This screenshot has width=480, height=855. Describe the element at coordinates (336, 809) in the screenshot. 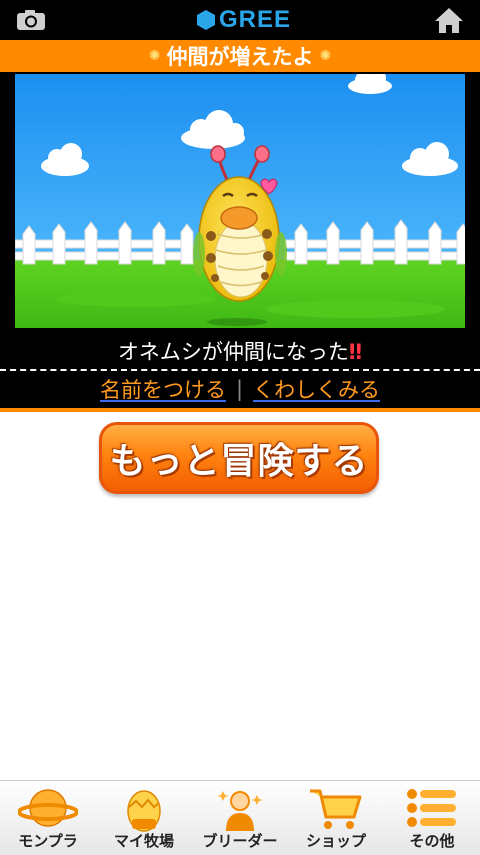

I see `cart-icon` at that location.